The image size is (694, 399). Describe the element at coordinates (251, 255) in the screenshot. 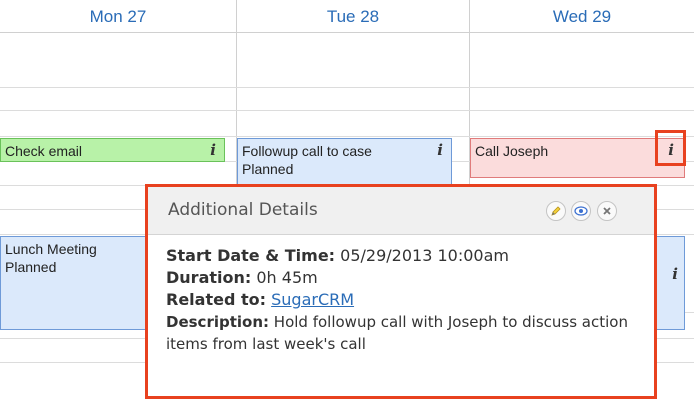

I see `start-datetime-label: Start Date & Time:` at that location.